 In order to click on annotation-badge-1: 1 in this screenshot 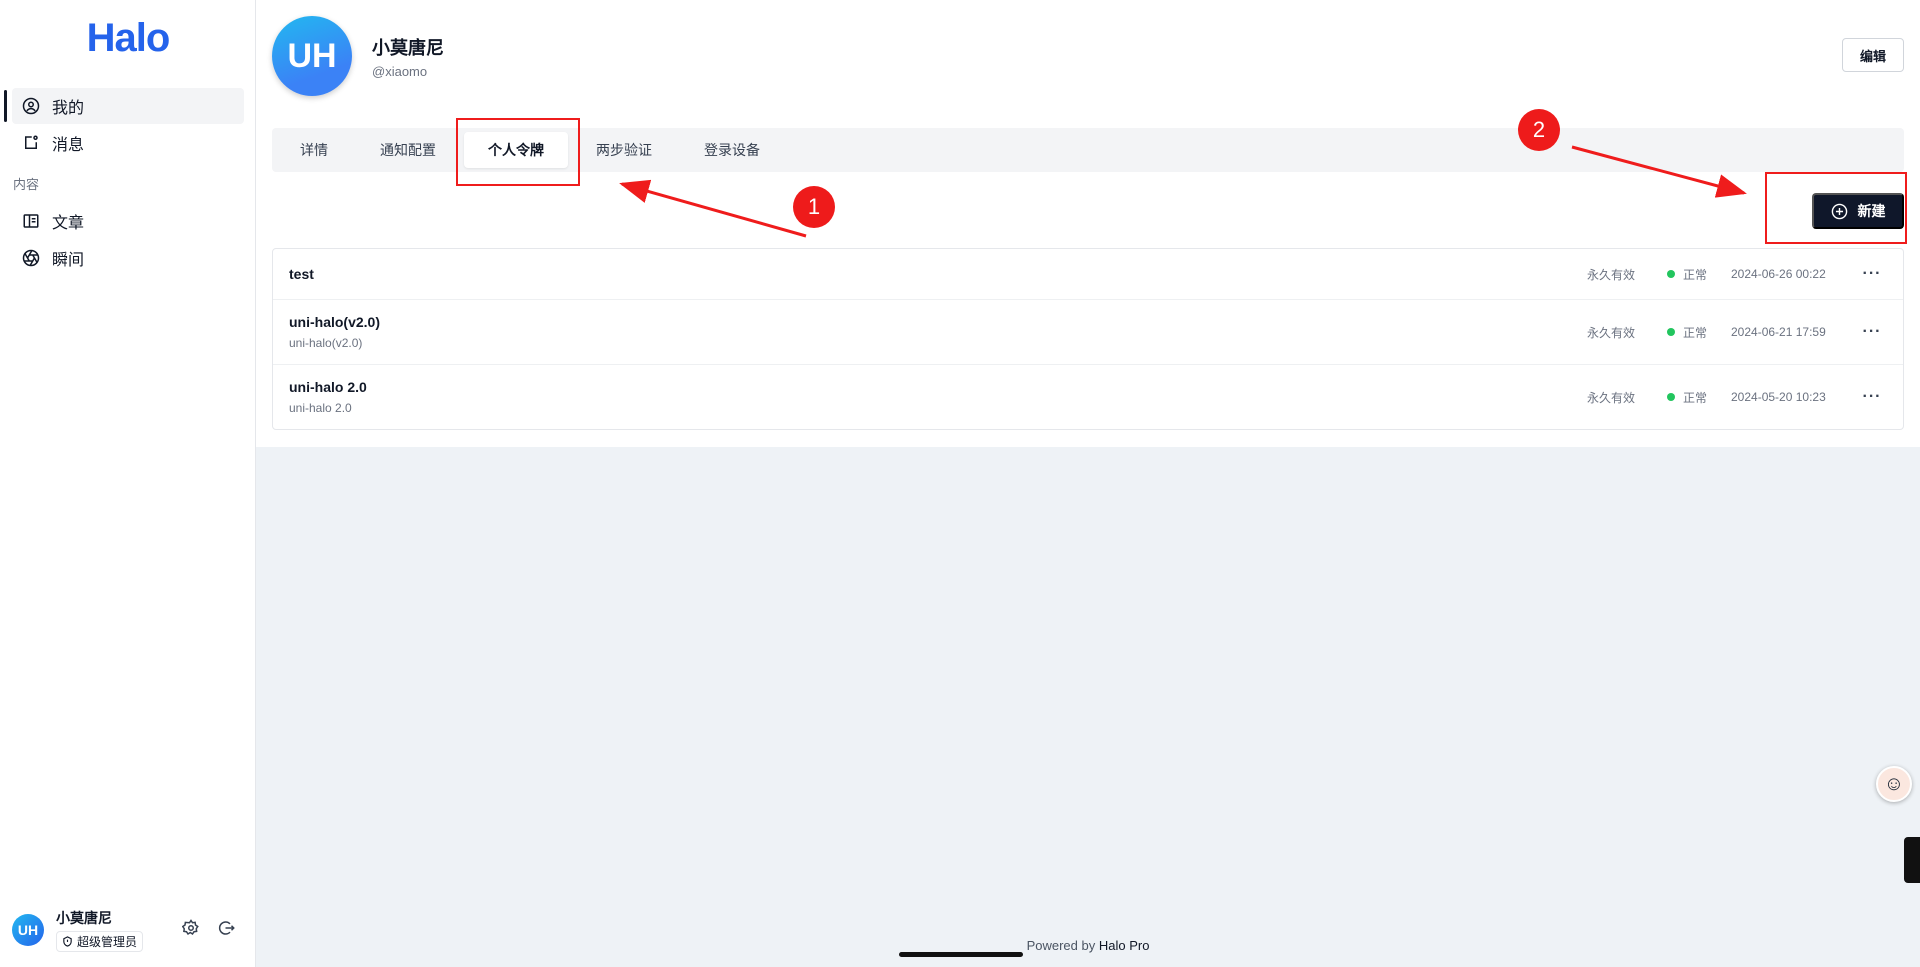, I will do `click(814, 207)`.